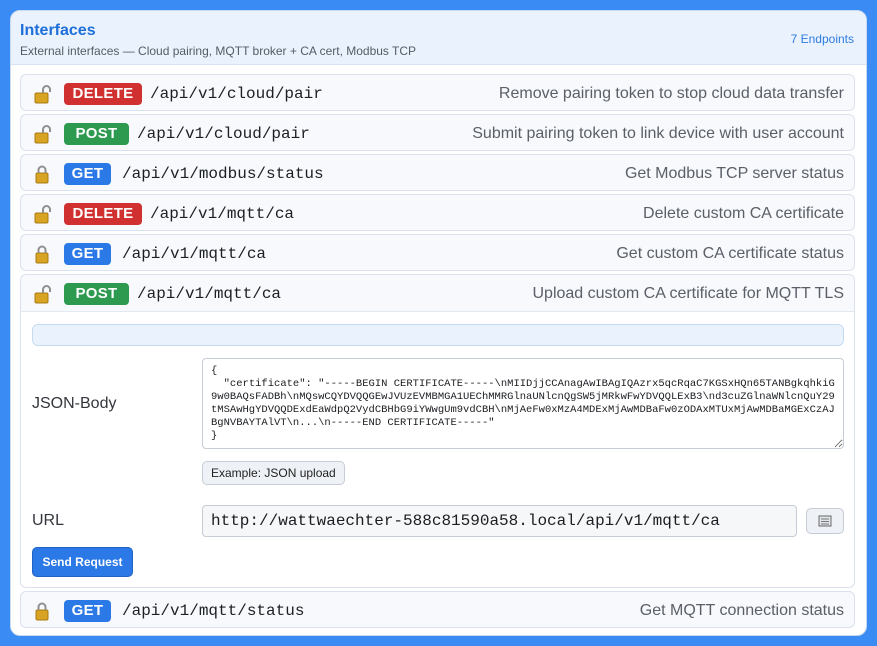 The width and height of the screenshot is (877, 646). I want to click on clipboard-icon, so click(825, 521).